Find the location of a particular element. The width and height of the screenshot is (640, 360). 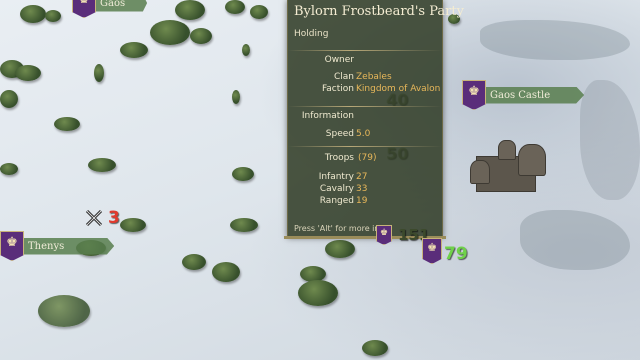

settlement-name: Gaos Castle is located at coordinates (534, 95).